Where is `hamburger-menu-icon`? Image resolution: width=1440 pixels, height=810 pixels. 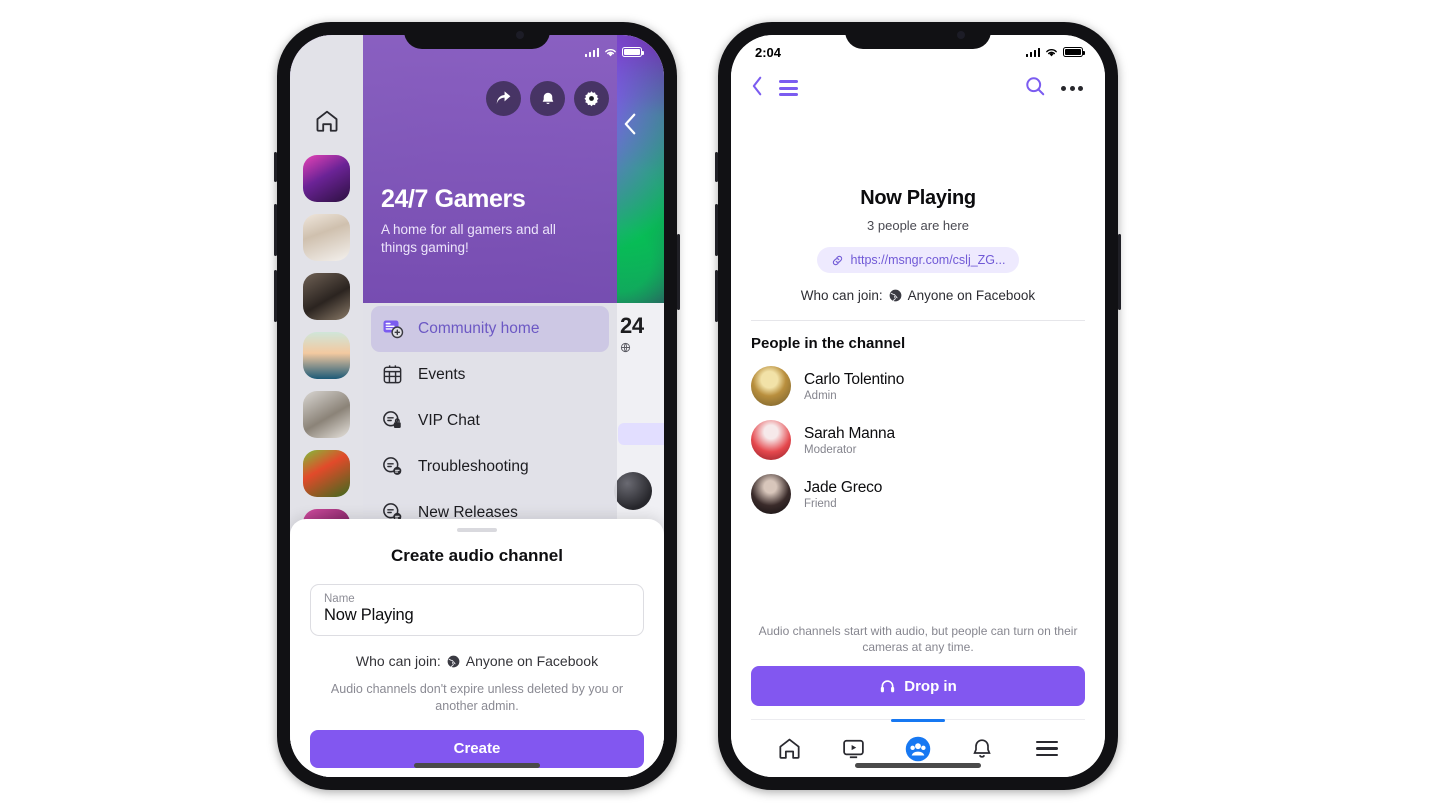
hamburger-menu-icon is located at coordinates (1046, 748).